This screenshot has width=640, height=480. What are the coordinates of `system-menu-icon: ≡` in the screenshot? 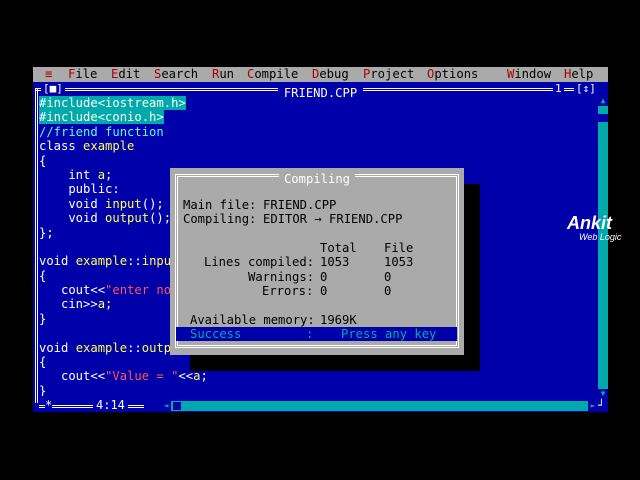 It's located at (48, 74).